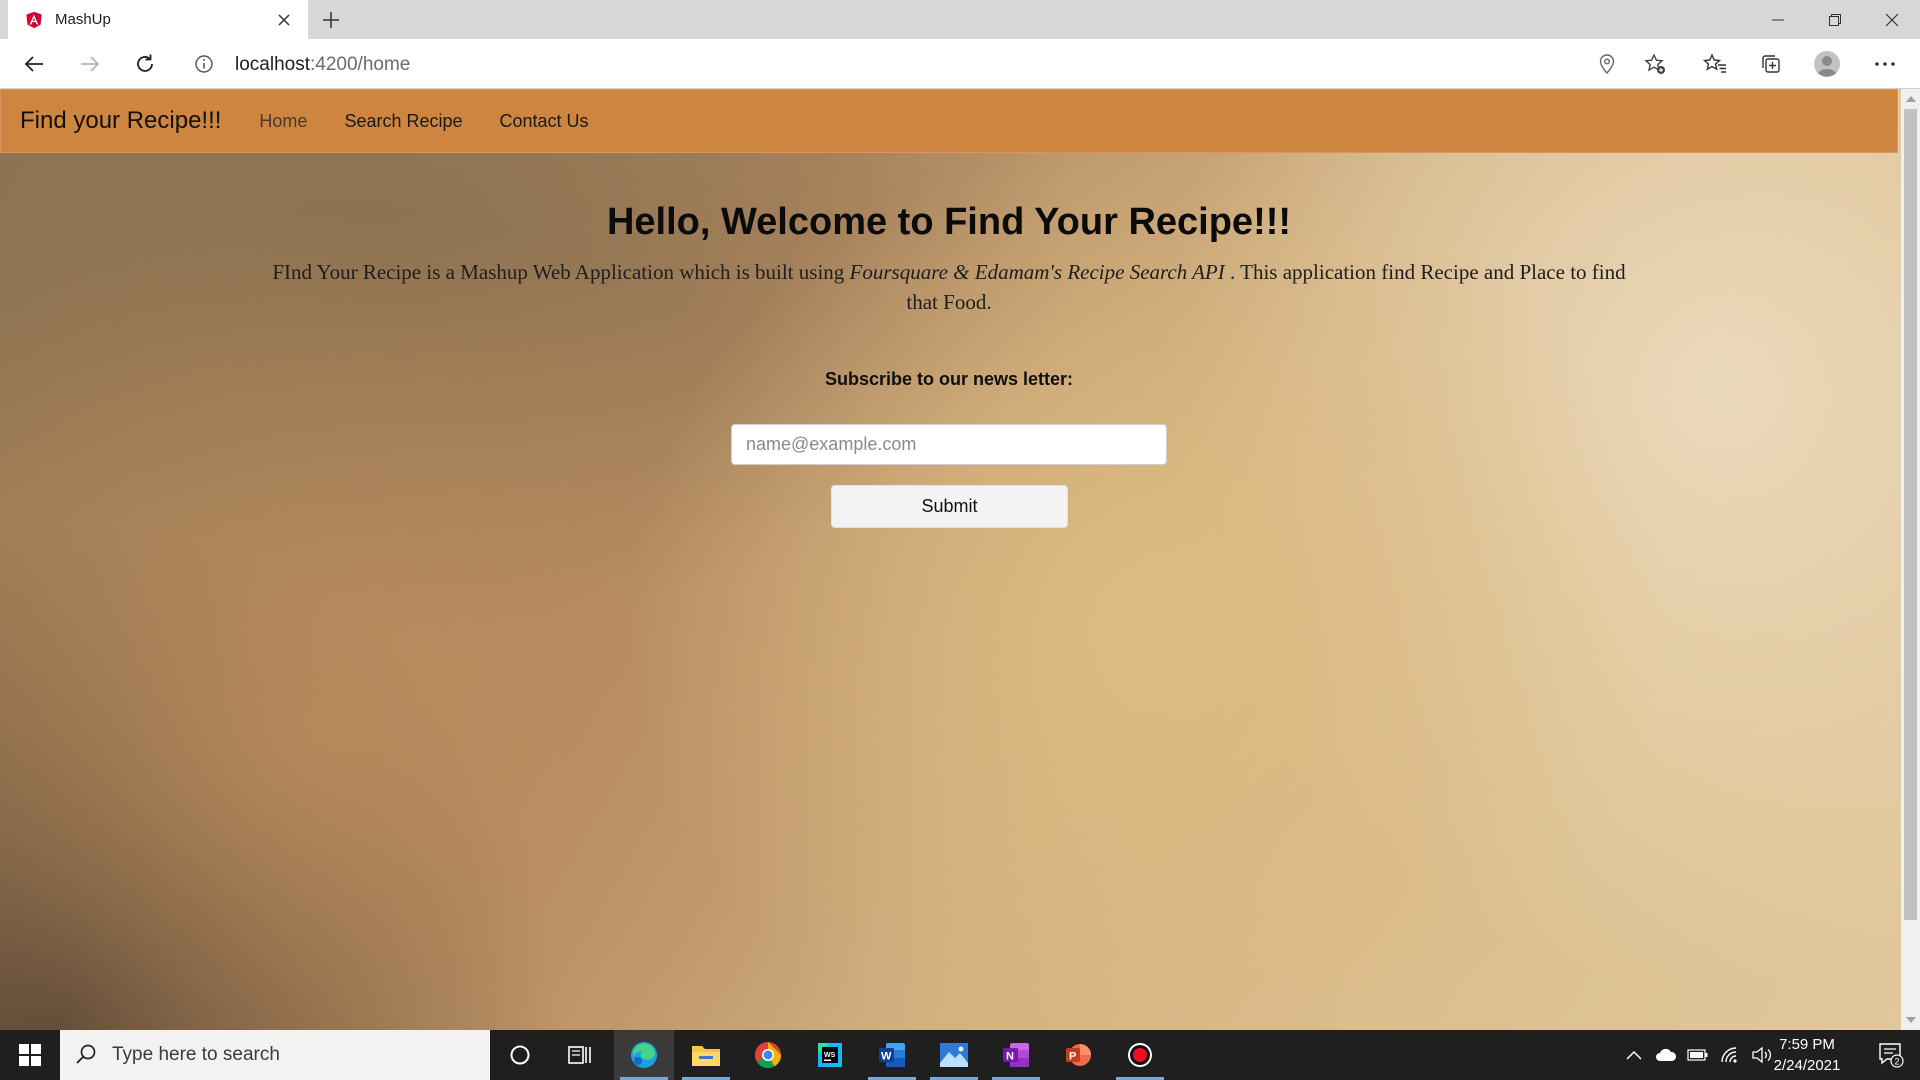 This screenshot has width=1920, height=1080. I want to click on profile-button, so click(1827, 64).